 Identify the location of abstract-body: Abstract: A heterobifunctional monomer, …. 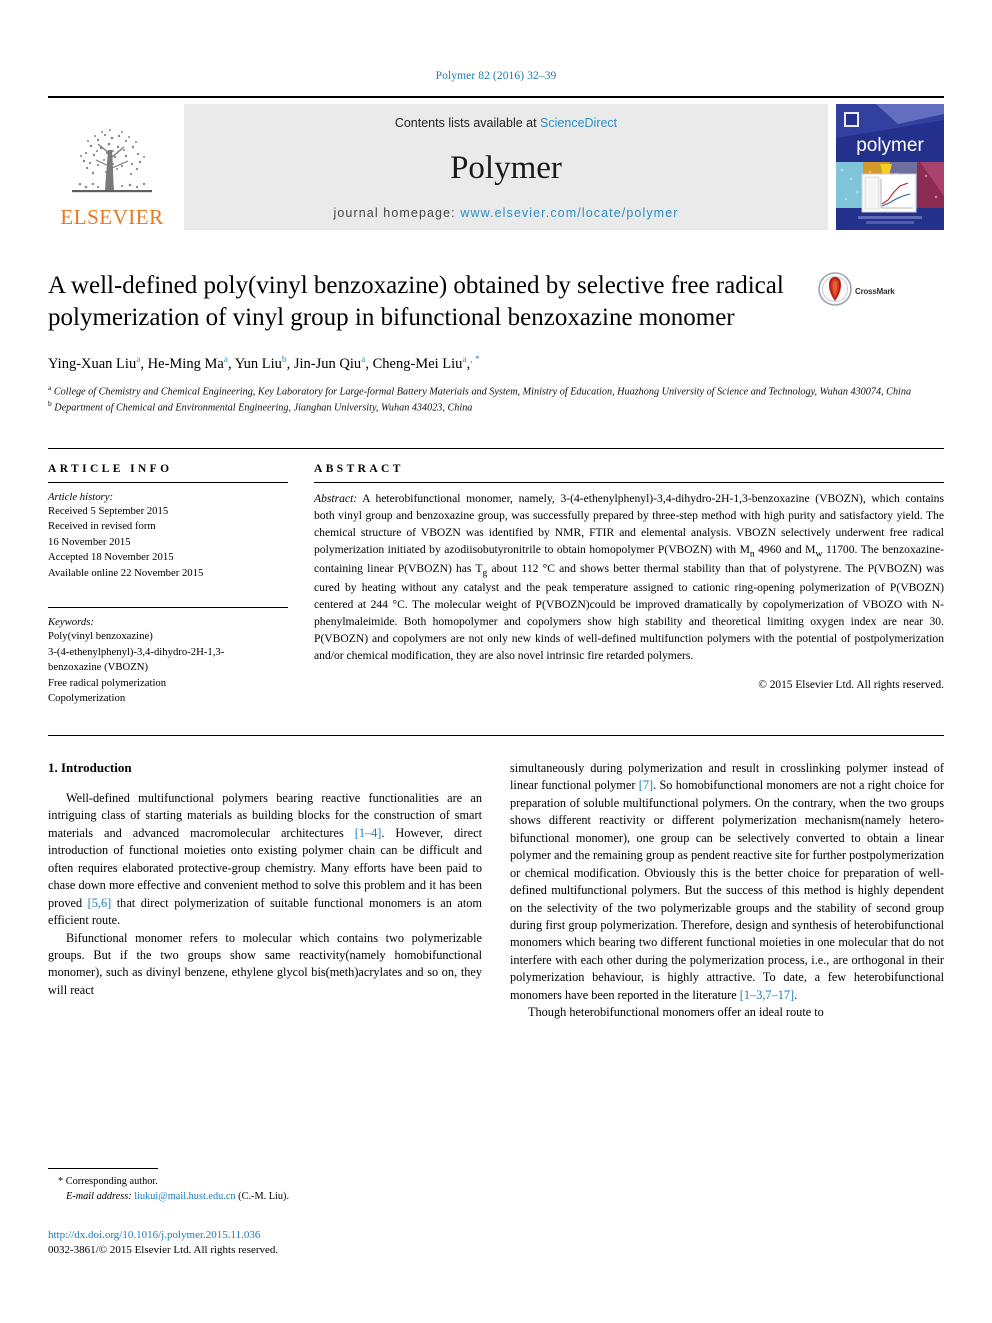
(629, 578).